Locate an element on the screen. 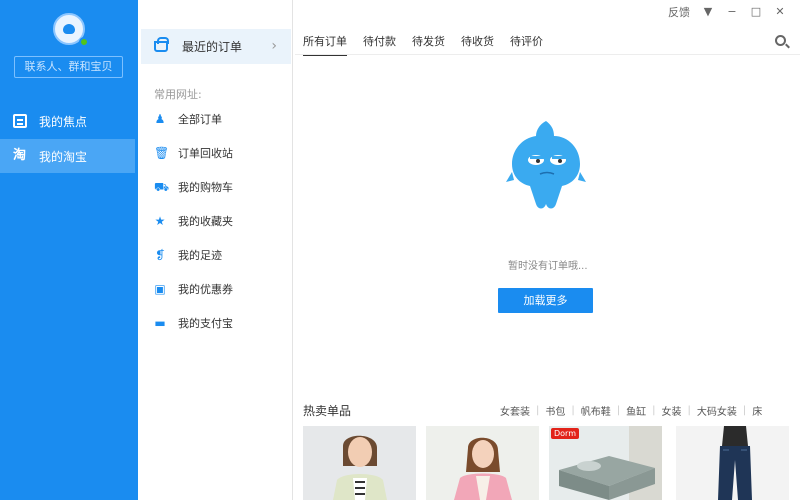 The height and width of the screenshot is (500, 800). menu-item-cart: ⛟ 我的购物车 is located at coordinates (213, 187).